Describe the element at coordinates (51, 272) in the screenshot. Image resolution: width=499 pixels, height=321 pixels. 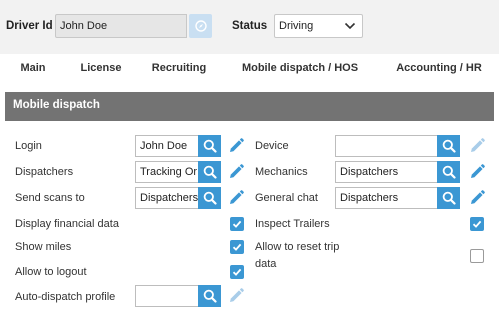
I see `allow-to-logout-label: Allow to logout` at that location.